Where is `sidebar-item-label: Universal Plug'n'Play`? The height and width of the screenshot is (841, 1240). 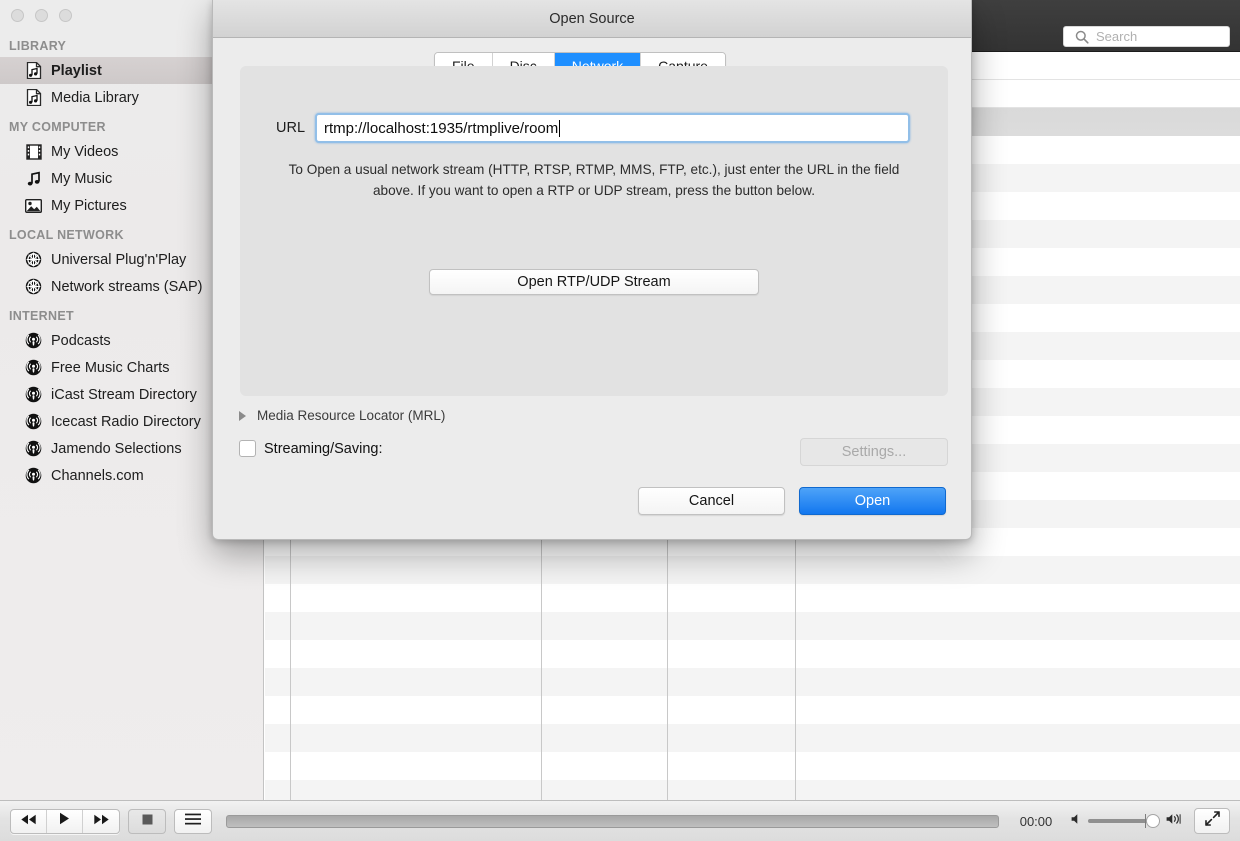 sidebar-item-label: Universal Plug'n'Play is located at coordinates (119, 259).